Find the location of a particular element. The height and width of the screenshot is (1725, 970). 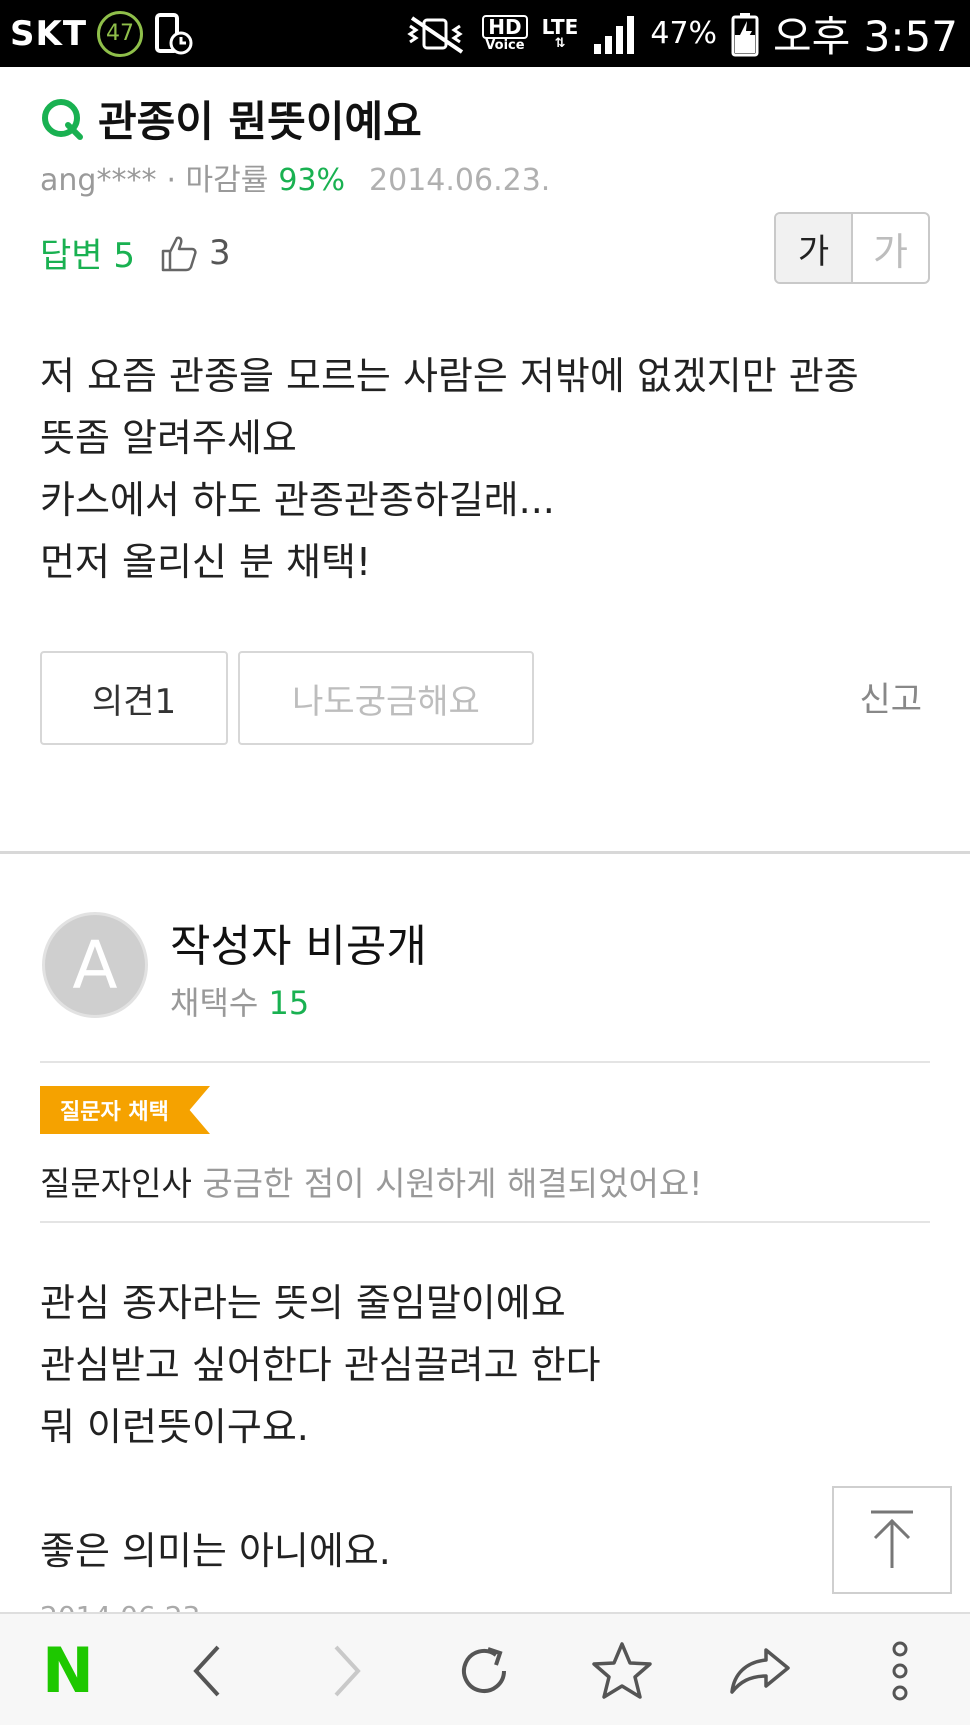

adopted-count: 채택수 15 is located at coordinates (239, 1001).